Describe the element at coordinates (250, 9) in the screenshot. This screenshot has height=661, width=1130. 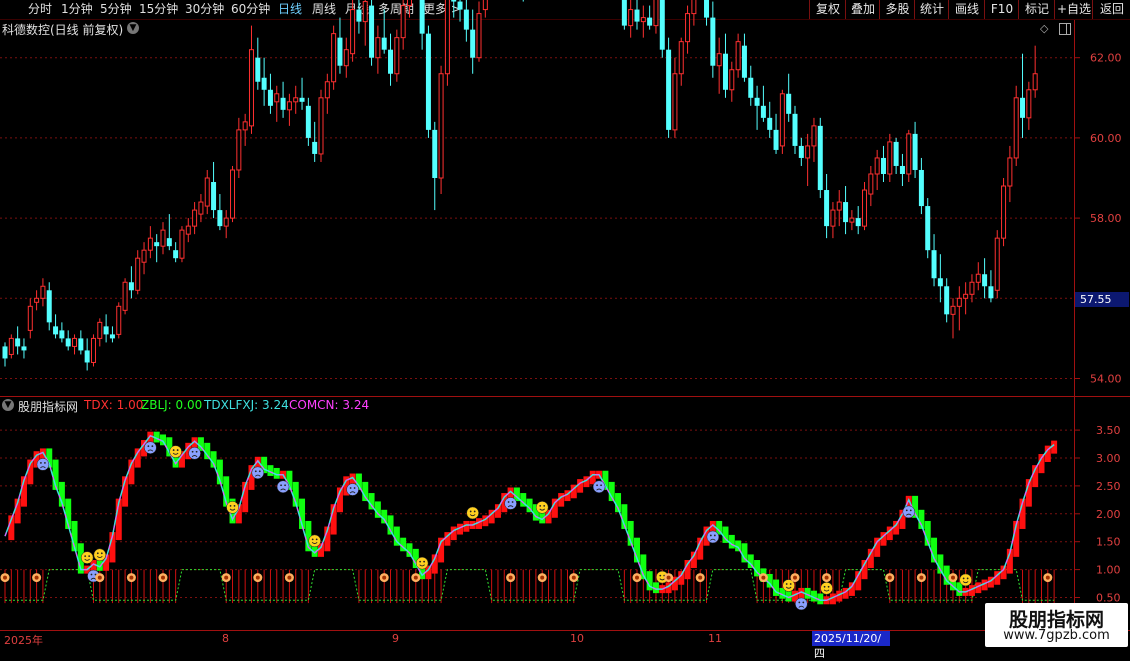
I see `period-60min: 60分钟` at that location.